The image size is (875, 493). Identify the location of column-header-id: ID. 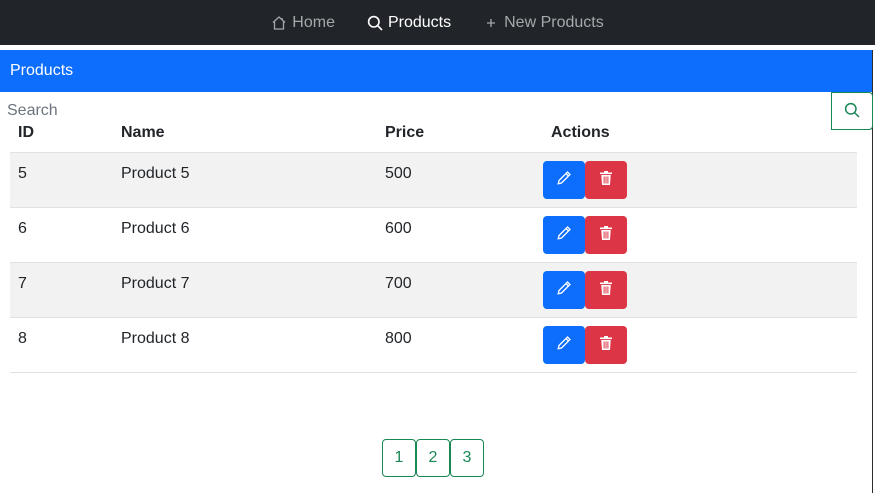
(61, 131).